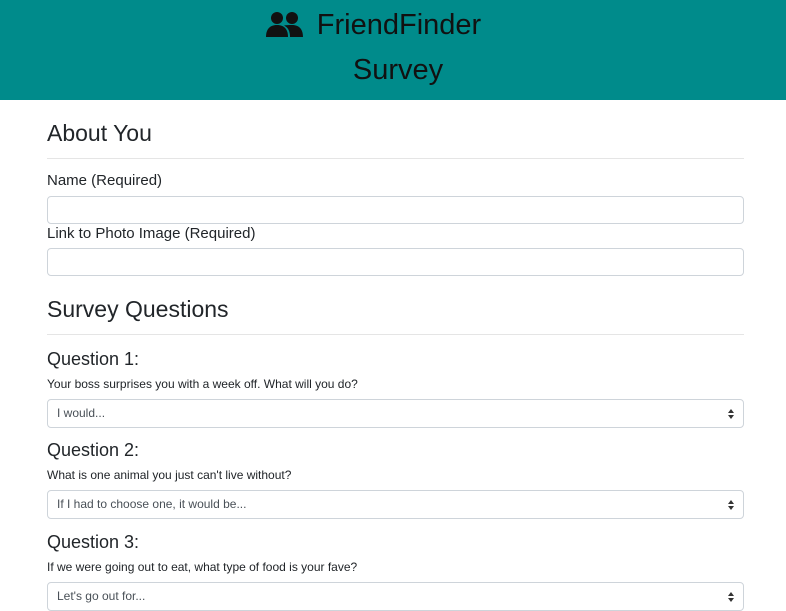 This screenshot has height=611, width=786. Describe the element at coordinates (398, 70) in the screenshot. I see `page-subtitle: Survey` at that location.